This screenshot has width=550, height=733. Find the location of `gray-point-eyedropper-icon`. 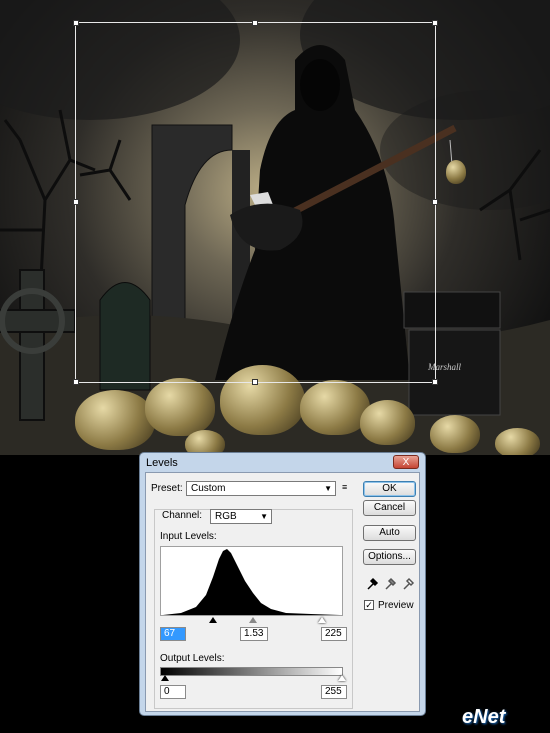

gray-point-eyedropper-icon is located at coordinates (391, 583).